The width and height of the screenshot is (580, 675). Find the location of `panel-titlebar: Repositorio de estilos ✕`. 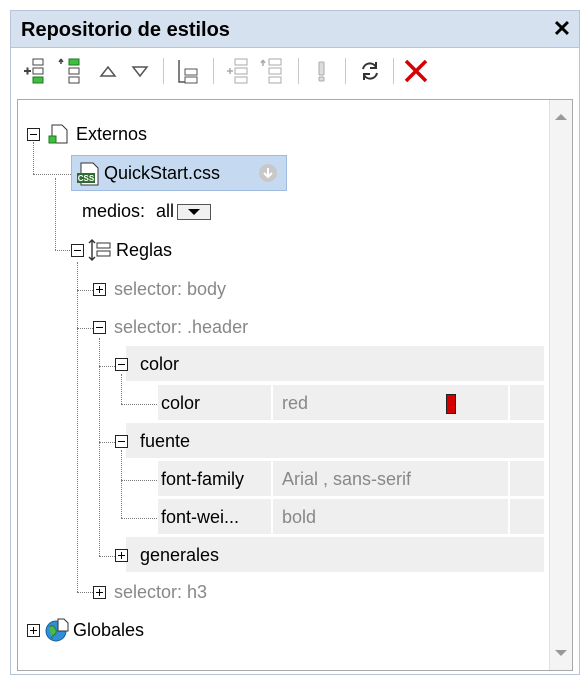

panel-titlebar: Repositorio de estilos ✕ is located at coordinates (295, 29).